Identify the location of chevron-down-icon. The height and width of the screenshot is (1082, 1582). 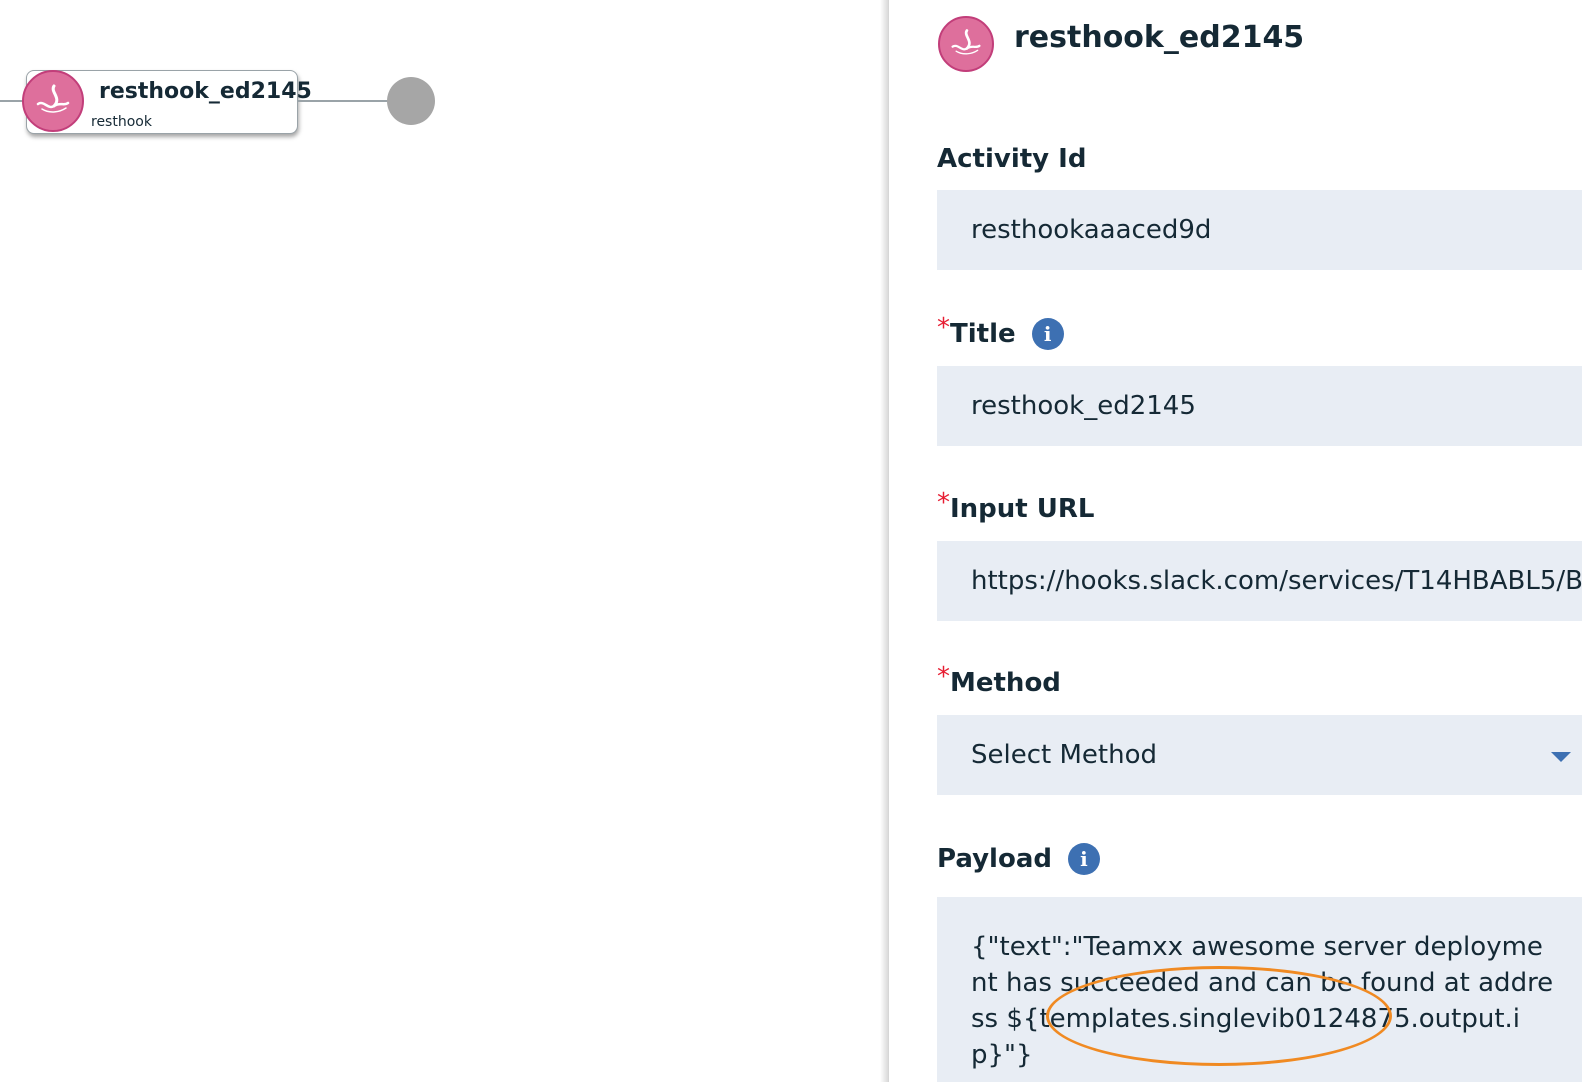
(1561, 757).